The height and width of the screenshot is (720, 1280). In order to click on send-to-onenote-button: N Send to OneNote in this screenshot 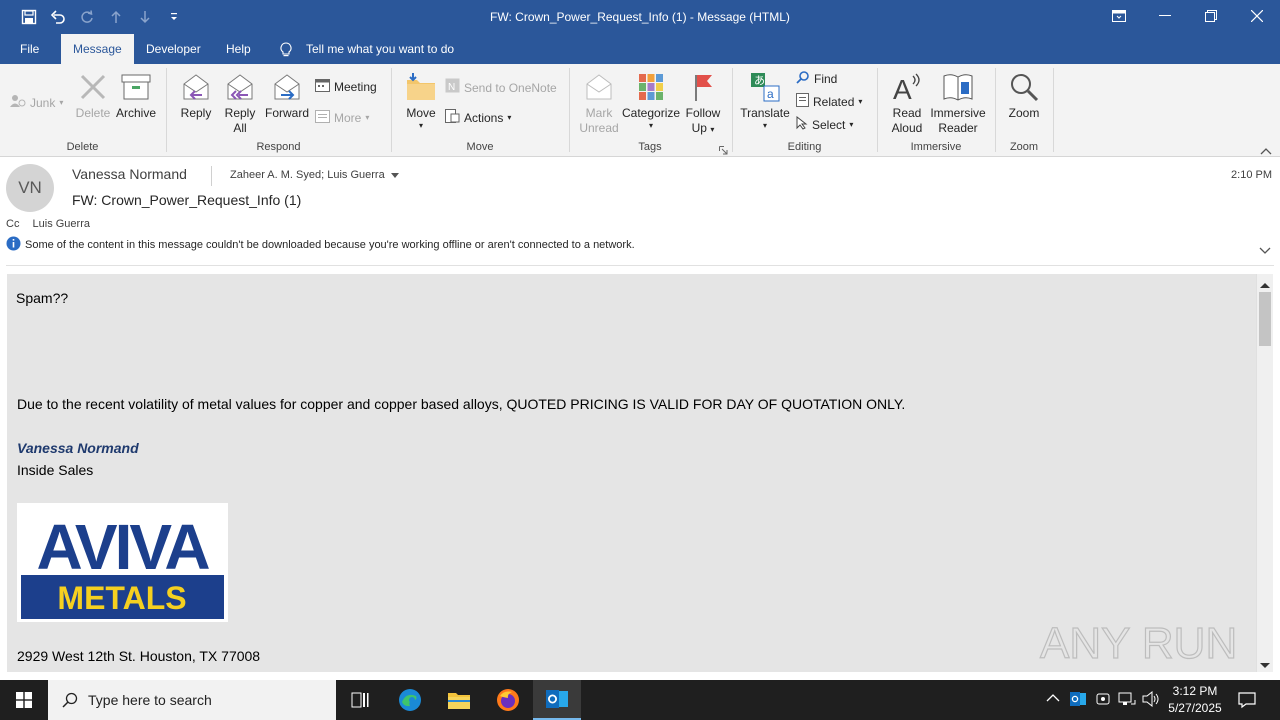, I will do `click(501, 87)`.